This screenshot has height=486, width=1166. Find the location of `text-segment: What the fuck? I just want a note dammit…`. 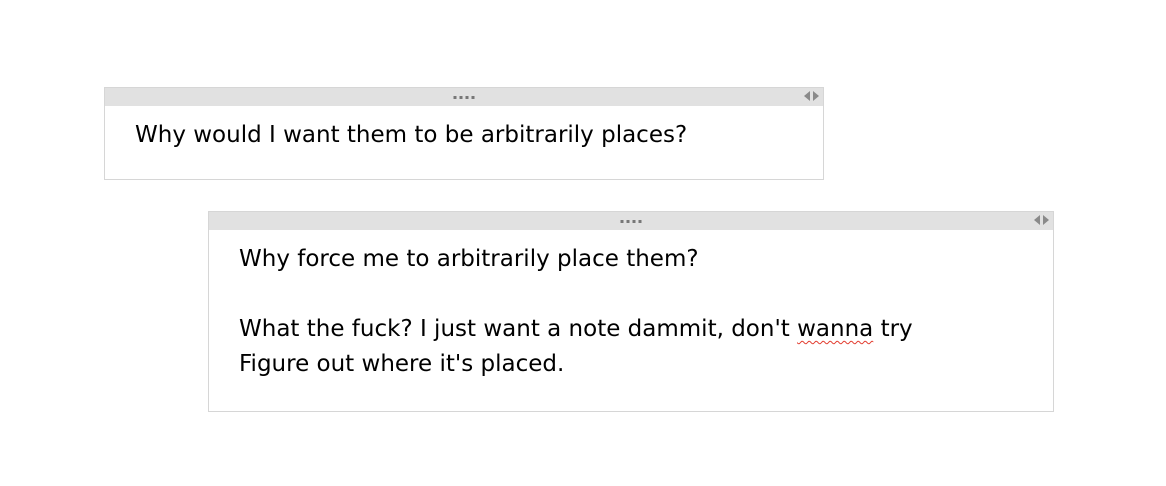

text-segment: What the fuck? I just want a note dammit… is located at coordinates (518, 329).